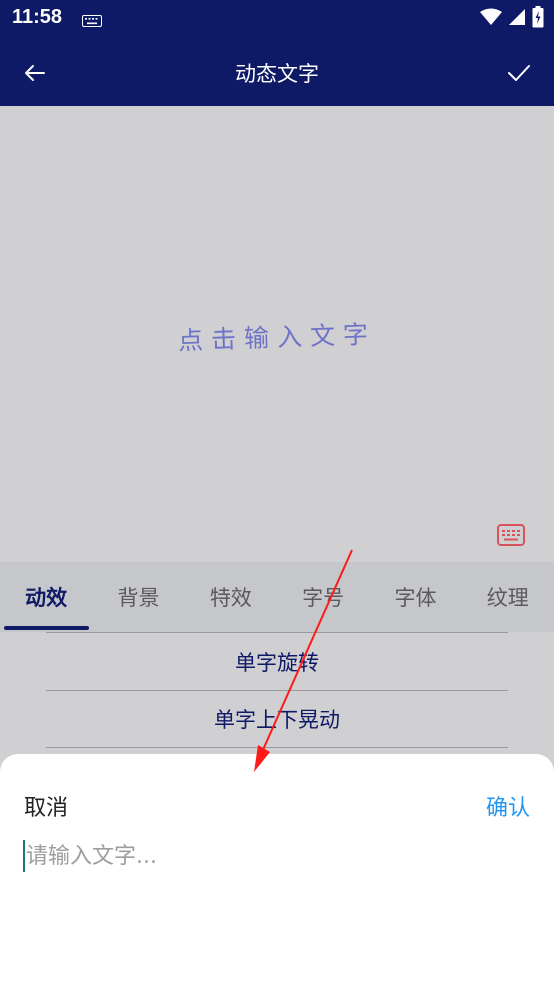 The height and width of the screenshot is (985, 554). I want to click on cancel-button: 取消, so click(46, 806).